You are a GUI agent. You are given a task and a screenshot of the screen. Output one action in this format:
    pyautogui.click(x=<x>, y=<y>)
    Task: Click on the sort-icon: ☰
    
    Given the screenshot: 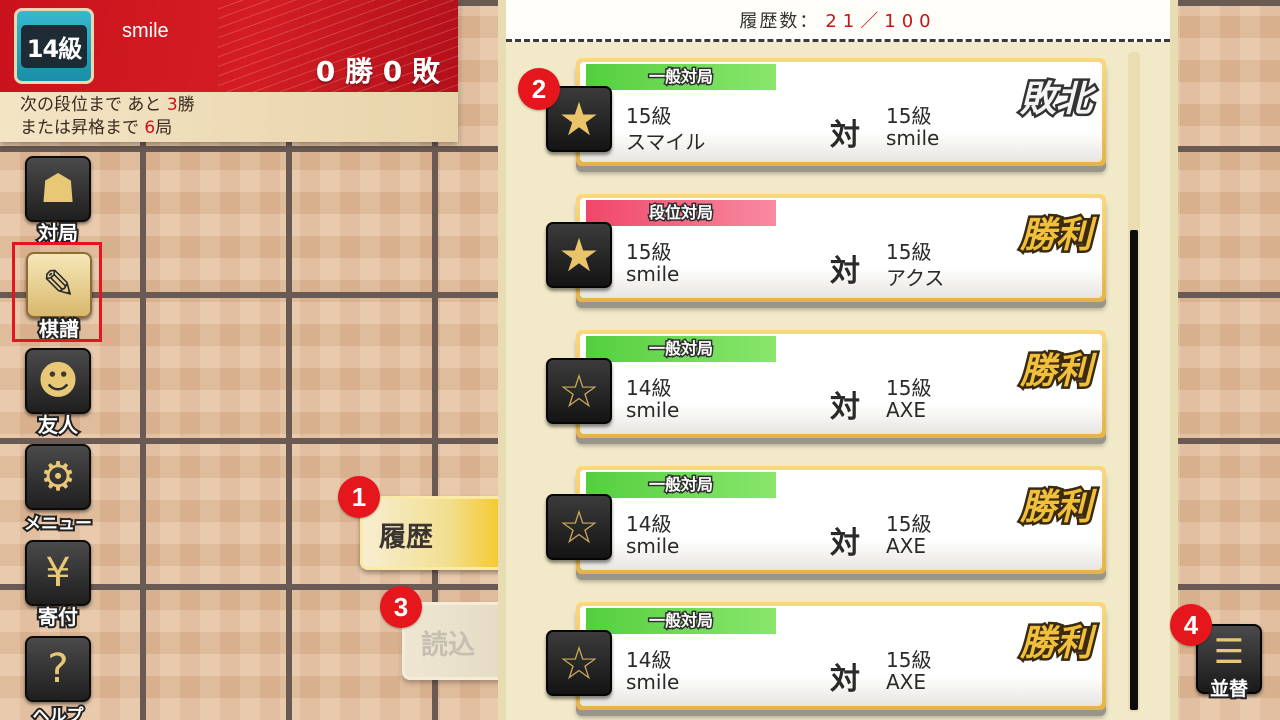 What is the action you would take?
    pyautogui.click(x=1229, y=652)
    